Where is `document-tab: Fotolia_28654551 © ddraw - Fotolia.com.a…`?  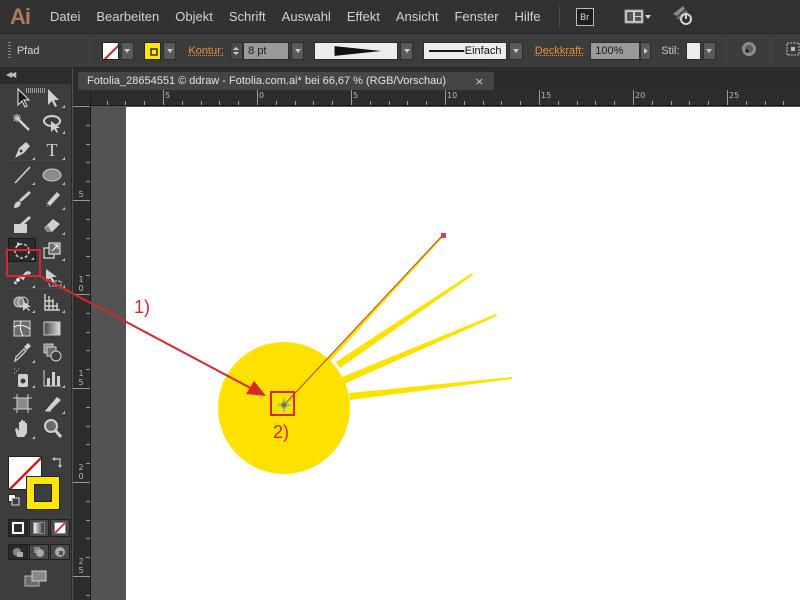 document-tab: Fotolia_28654551 © ddraw - Fotolia.com.a… is located at coordinates (286, 80).